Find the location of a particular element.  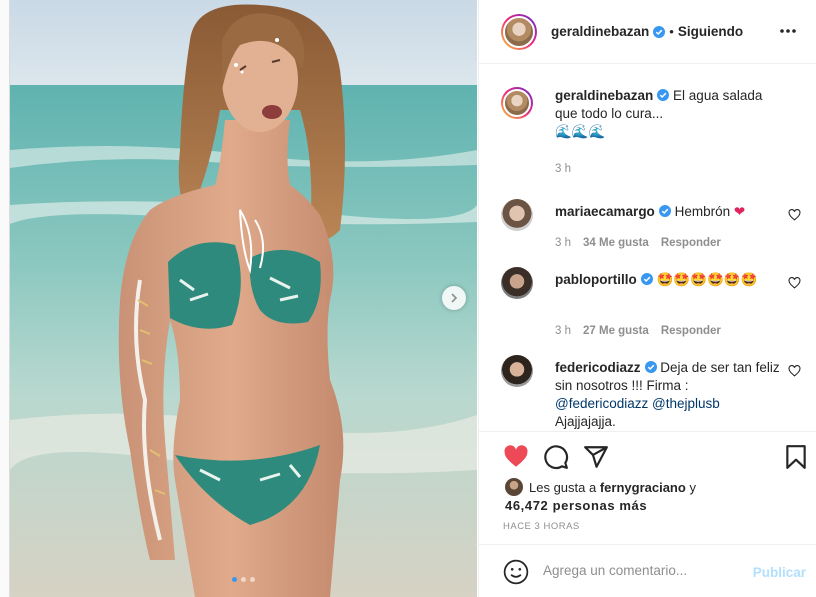

comment-username: pabloportillo is located at coordinates (596, 279).